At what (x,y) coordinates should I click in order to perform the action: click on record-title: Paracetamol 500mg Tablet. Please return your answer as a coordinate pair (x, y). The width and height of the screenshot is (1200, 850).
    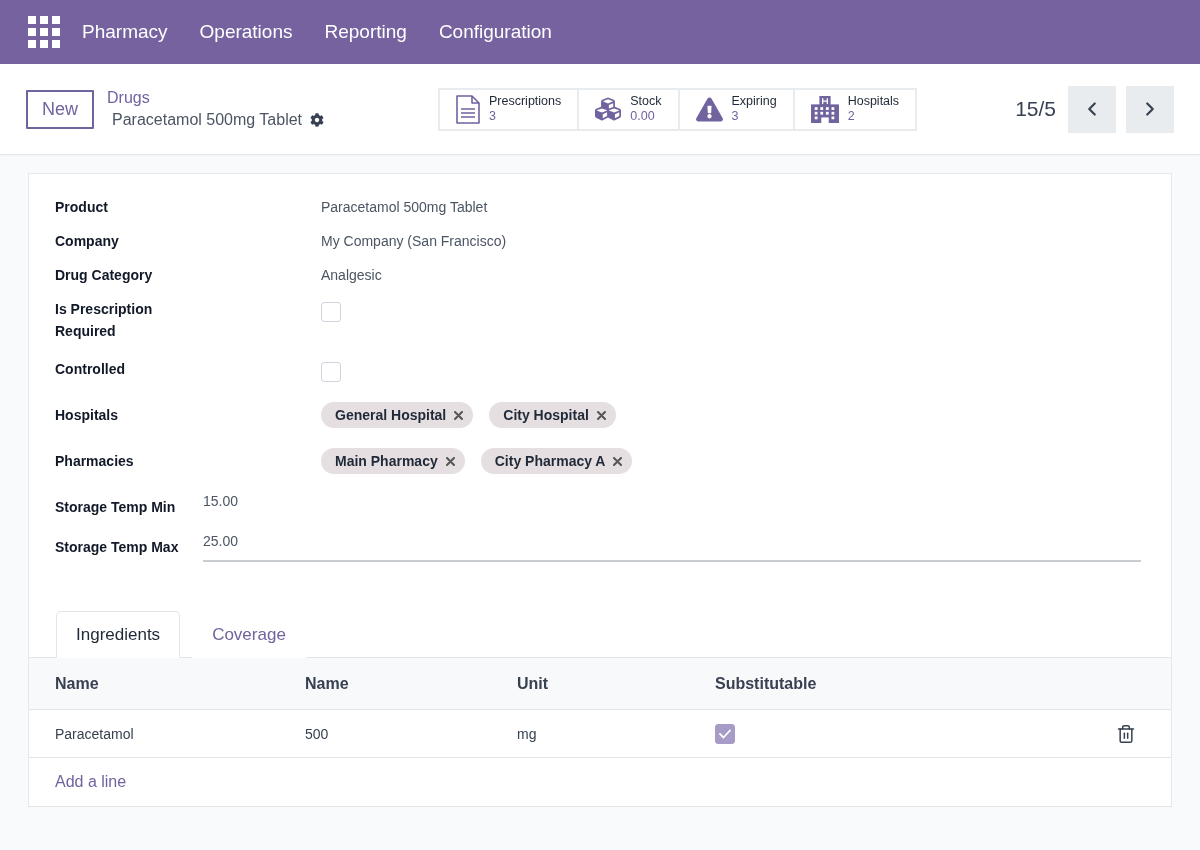
    Looking at the image, I should click on (207, 120).